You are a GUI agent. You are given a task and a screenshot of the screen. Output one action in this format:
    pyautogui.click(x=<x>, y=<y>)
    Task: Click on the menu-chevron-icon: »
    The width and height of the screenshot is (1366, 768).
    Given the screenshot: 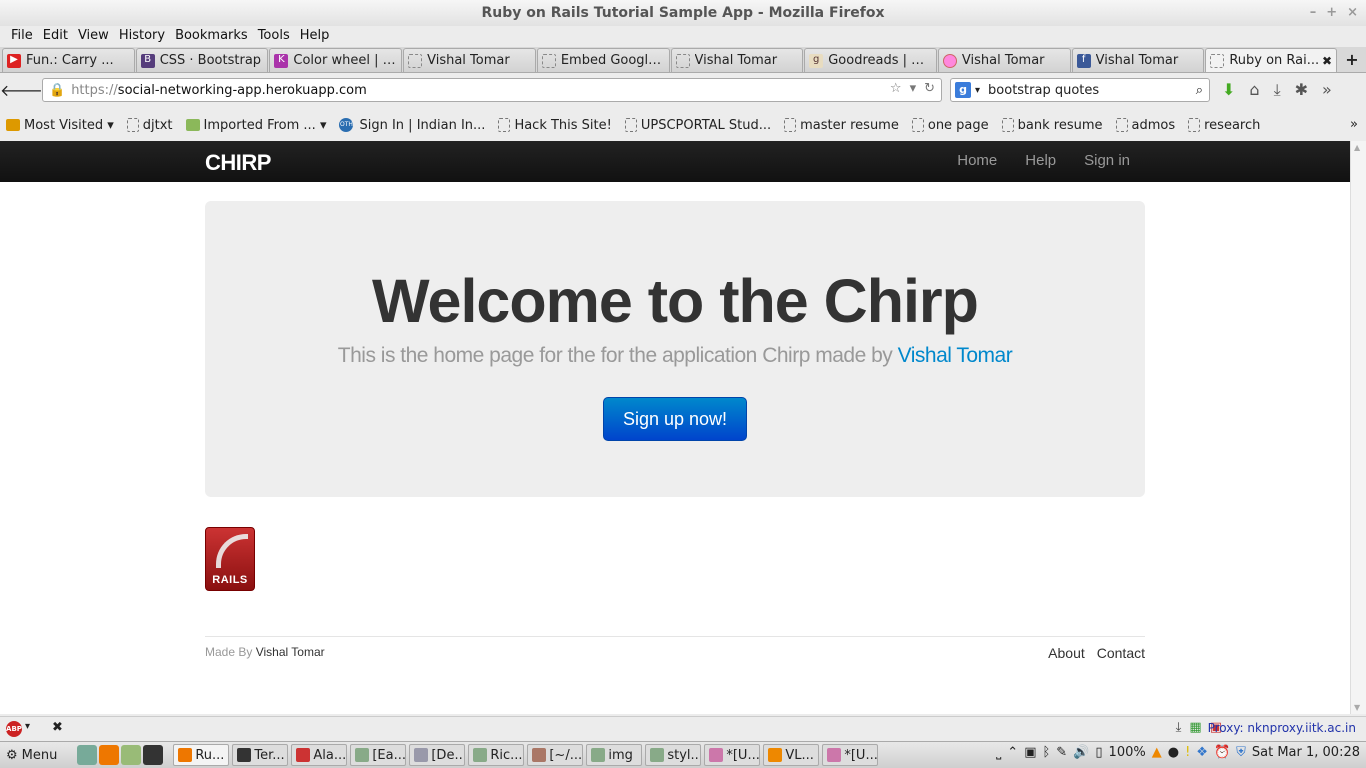 What is the action you would take?
    pyautogui.click(x=1327, y=90)
    